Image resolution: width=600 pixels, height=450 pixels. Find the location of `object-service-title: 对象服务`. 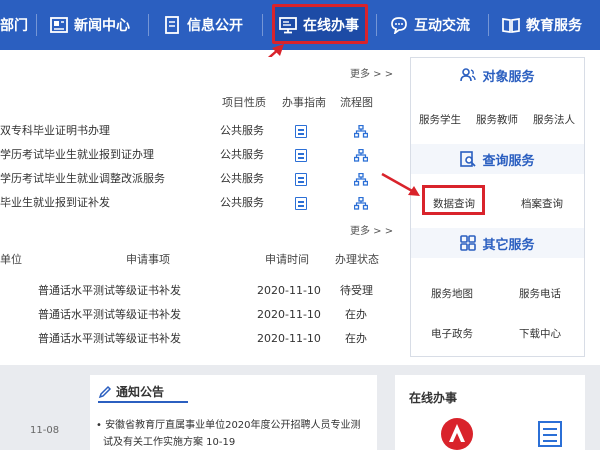

object-service-title: 对象服务 is located at coordinates (497, 75).